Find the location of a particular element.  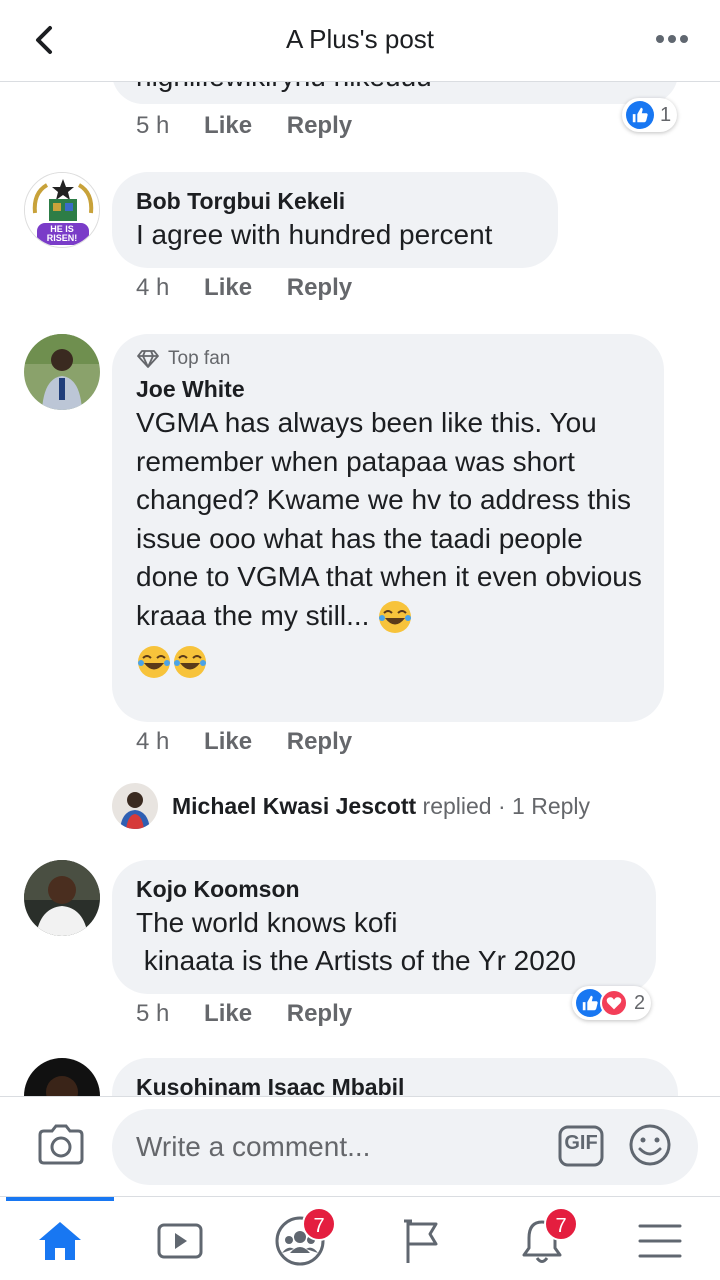

reply-count: · 1 Reply is located at coordinates (544, 805).